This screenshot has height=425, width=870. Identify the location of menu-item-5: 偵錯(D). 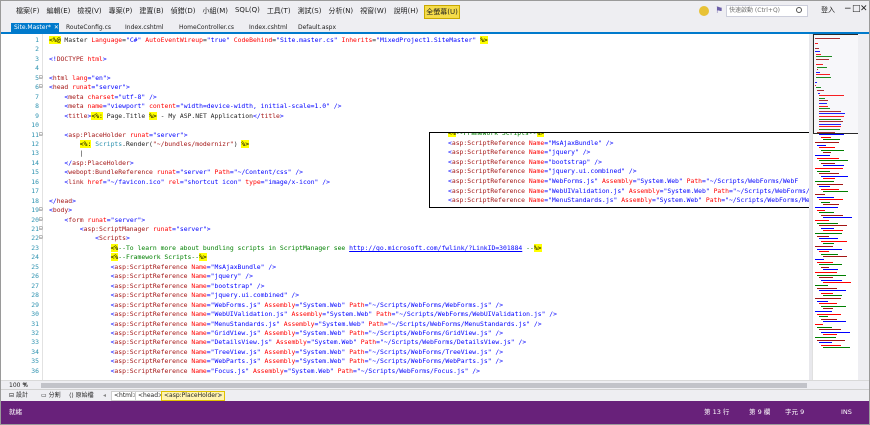
(183, 12).